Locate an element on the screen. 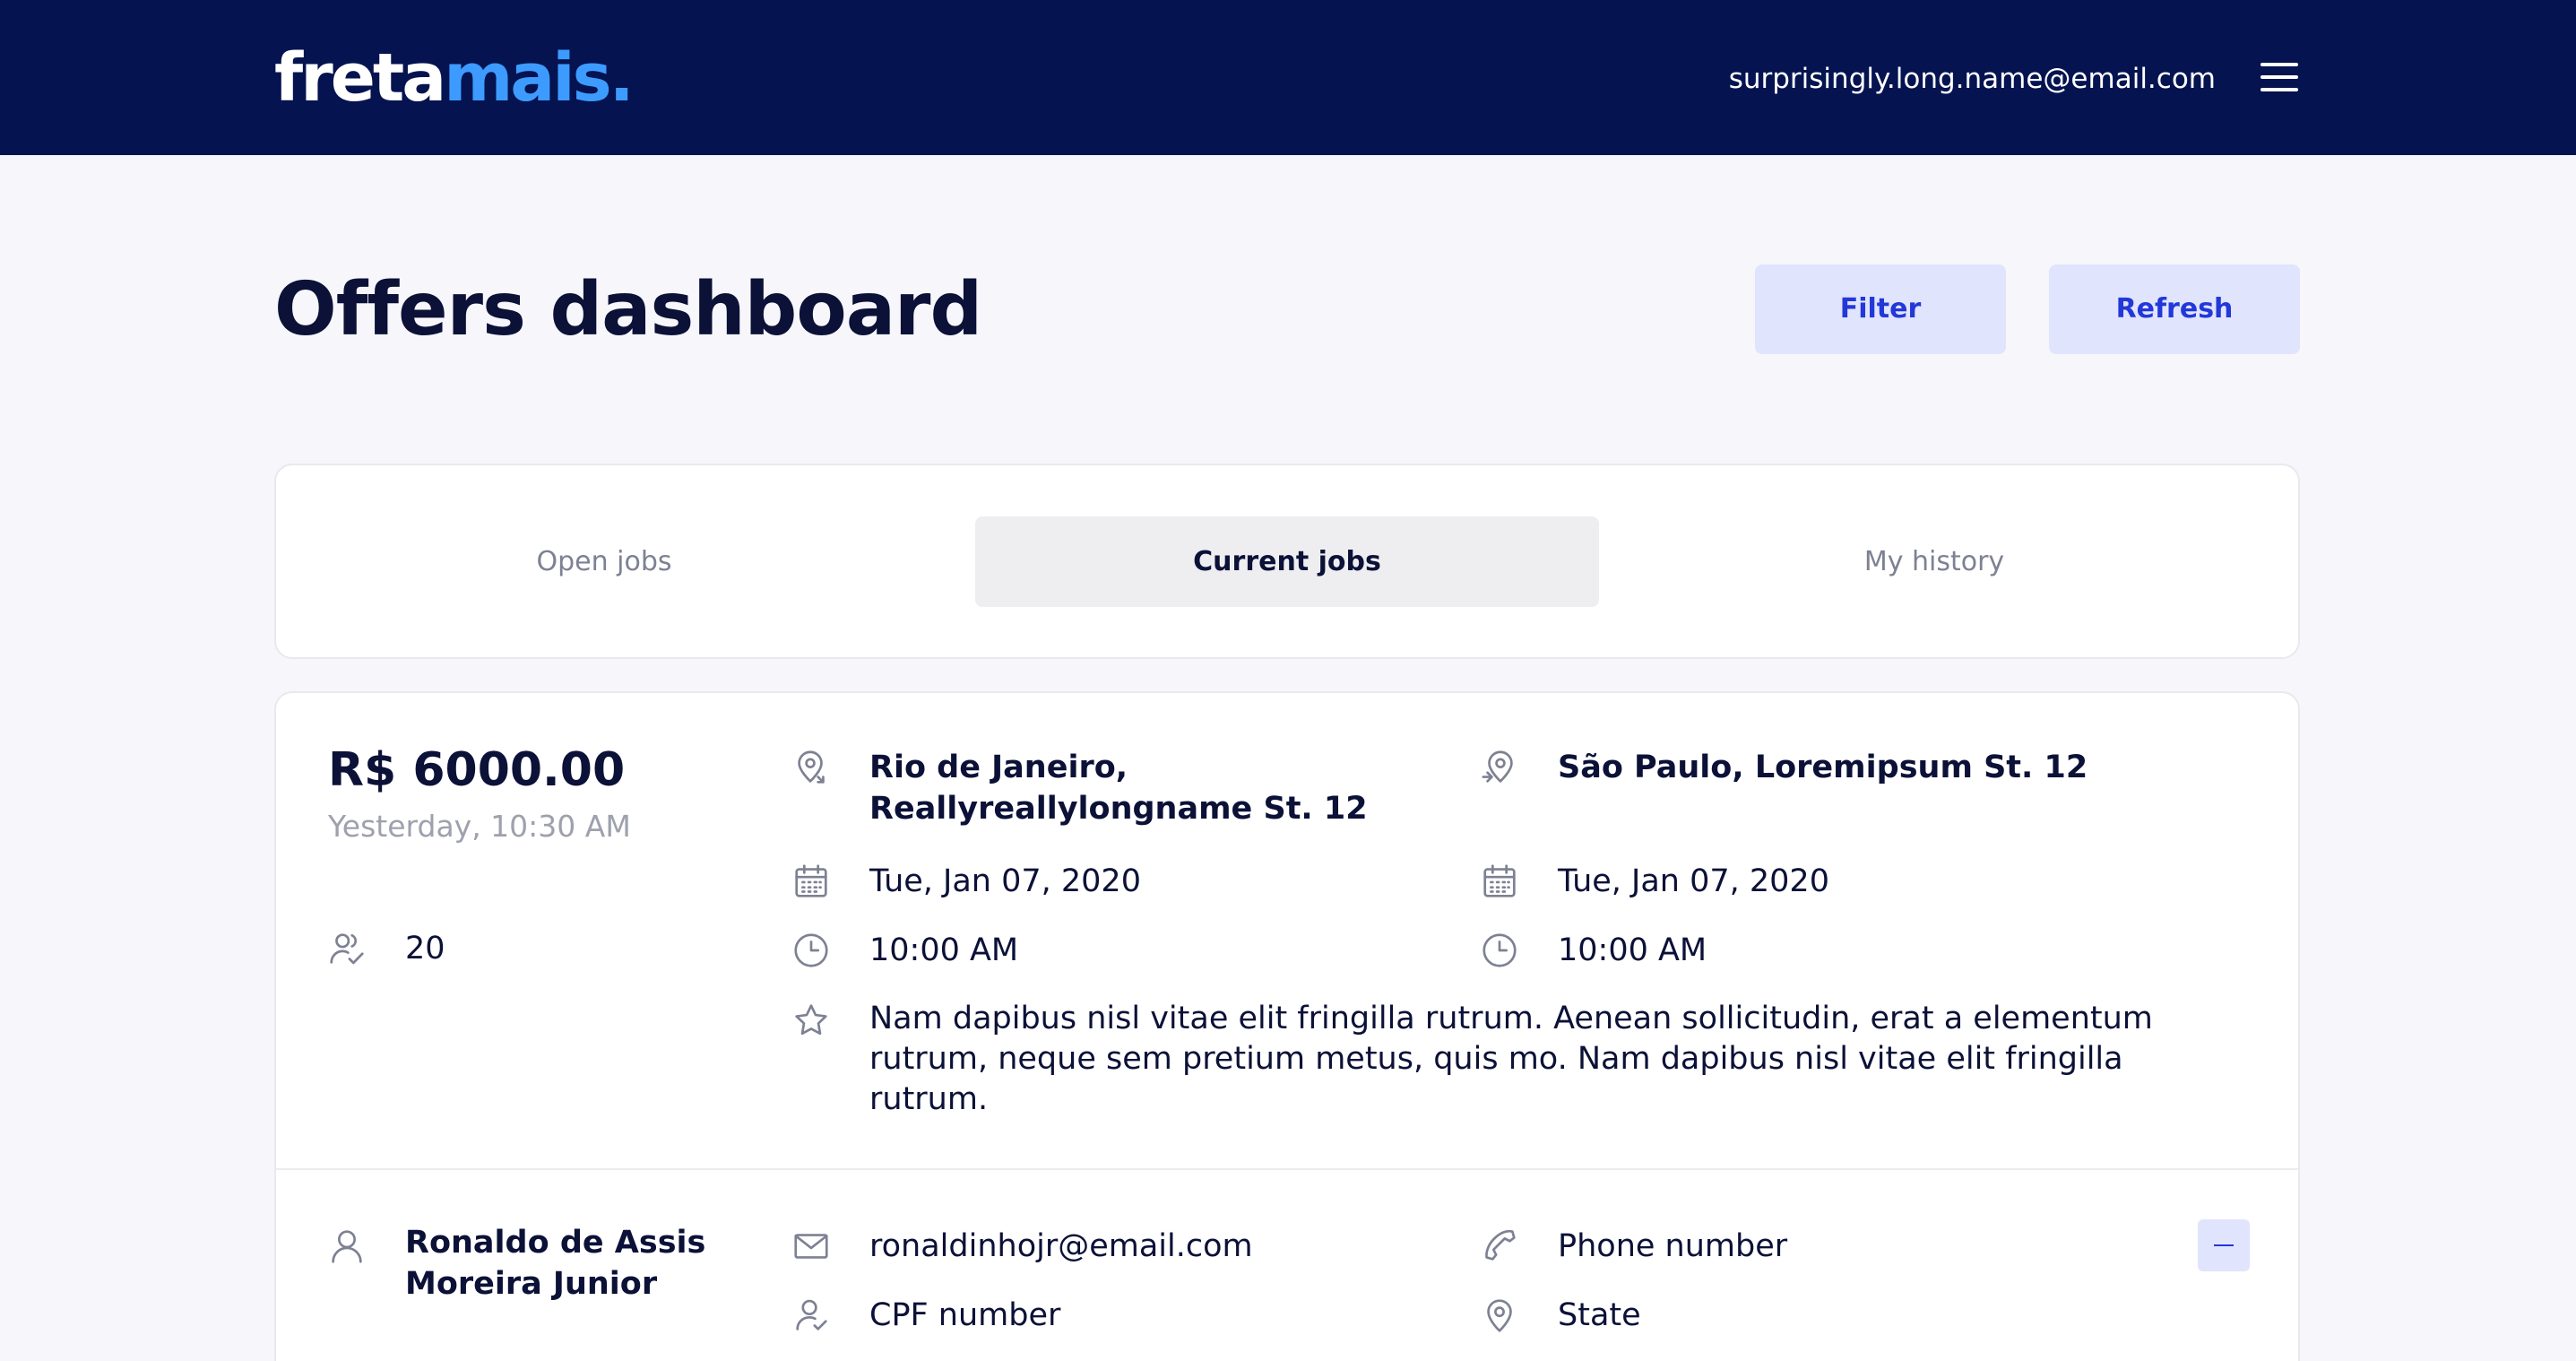  tab-open-jobs: Open jobs is located at coordinates (604, 561).